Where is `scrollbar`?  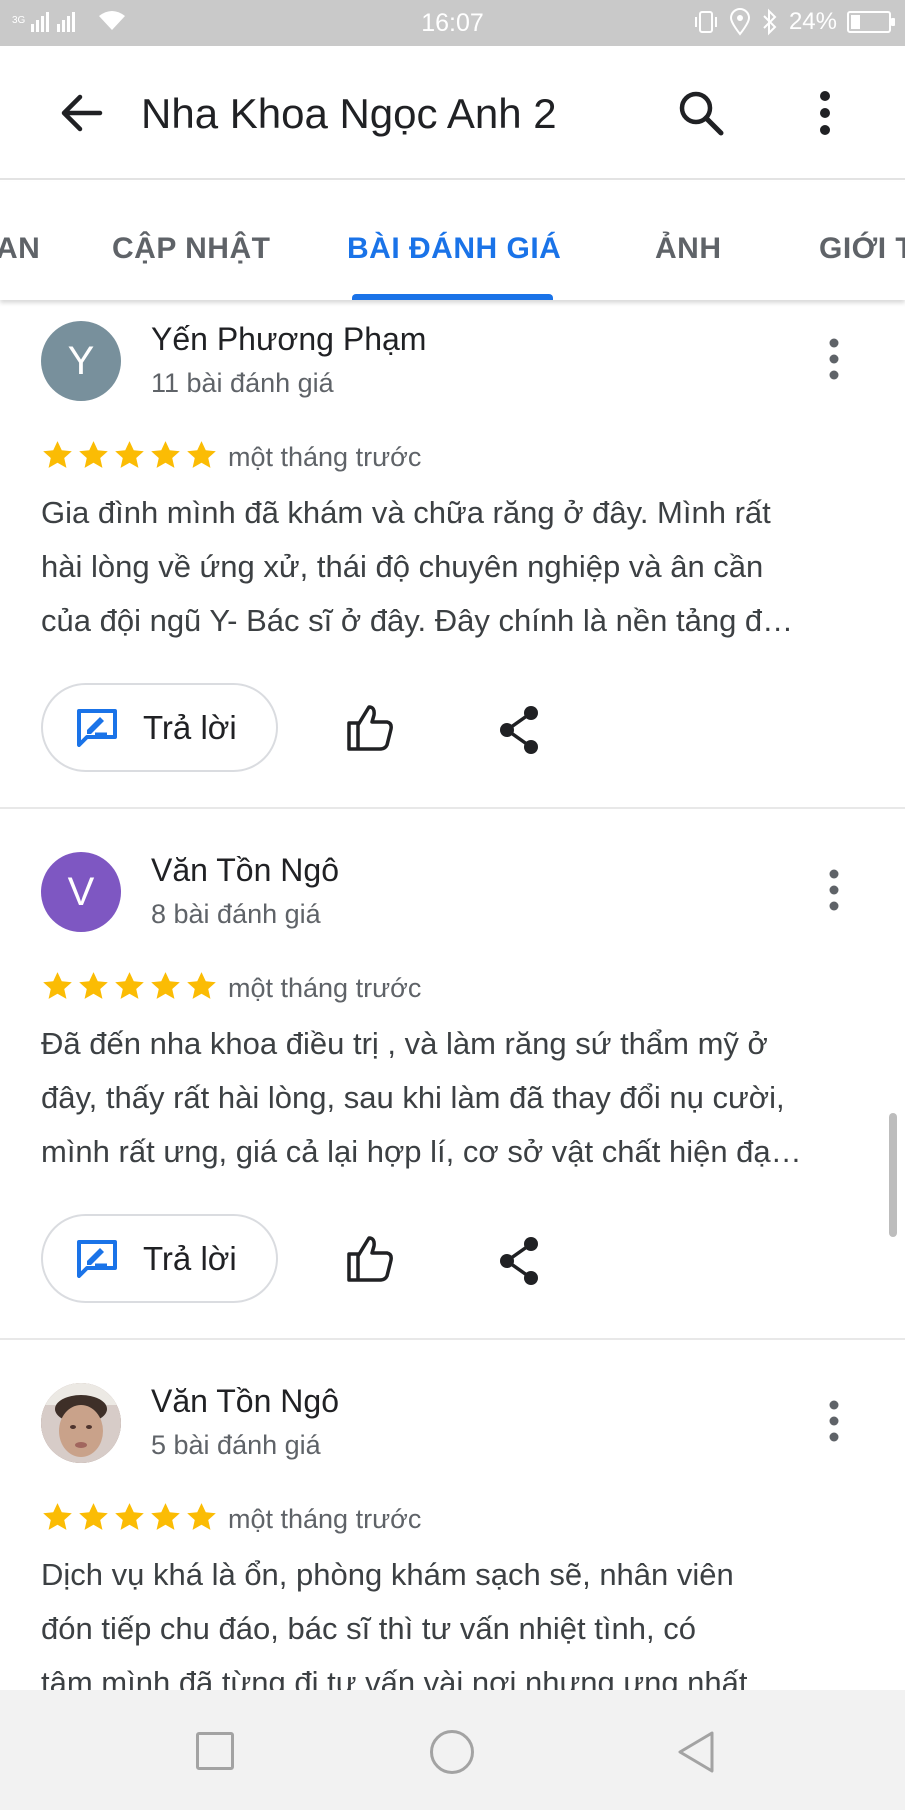 scrollbar is located at coordinates (893, 1175).